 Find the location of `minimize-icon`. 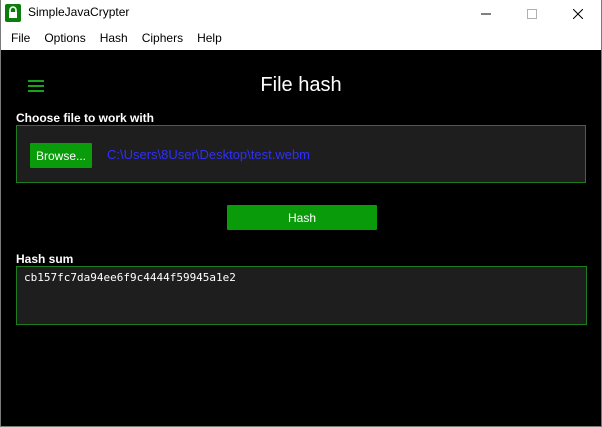

minimize-icon is located at coordinates (486, 13).